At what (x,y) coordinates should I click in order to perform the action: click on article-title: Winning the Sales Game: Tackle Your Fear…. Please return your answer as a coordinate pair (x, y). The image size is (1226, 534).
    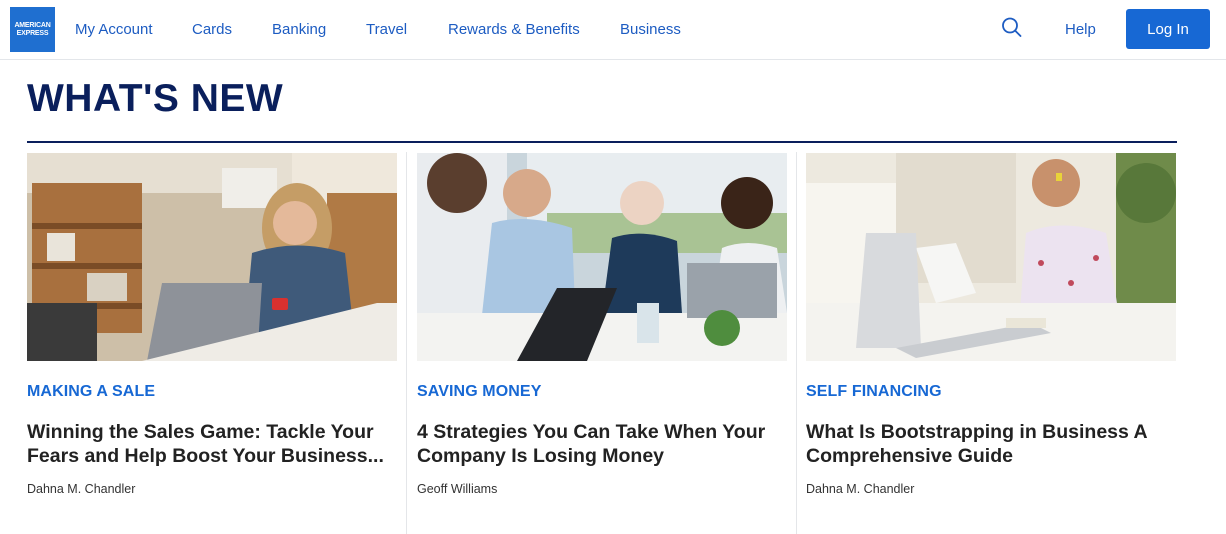
    Looking at the image, I should click on (212, 444).